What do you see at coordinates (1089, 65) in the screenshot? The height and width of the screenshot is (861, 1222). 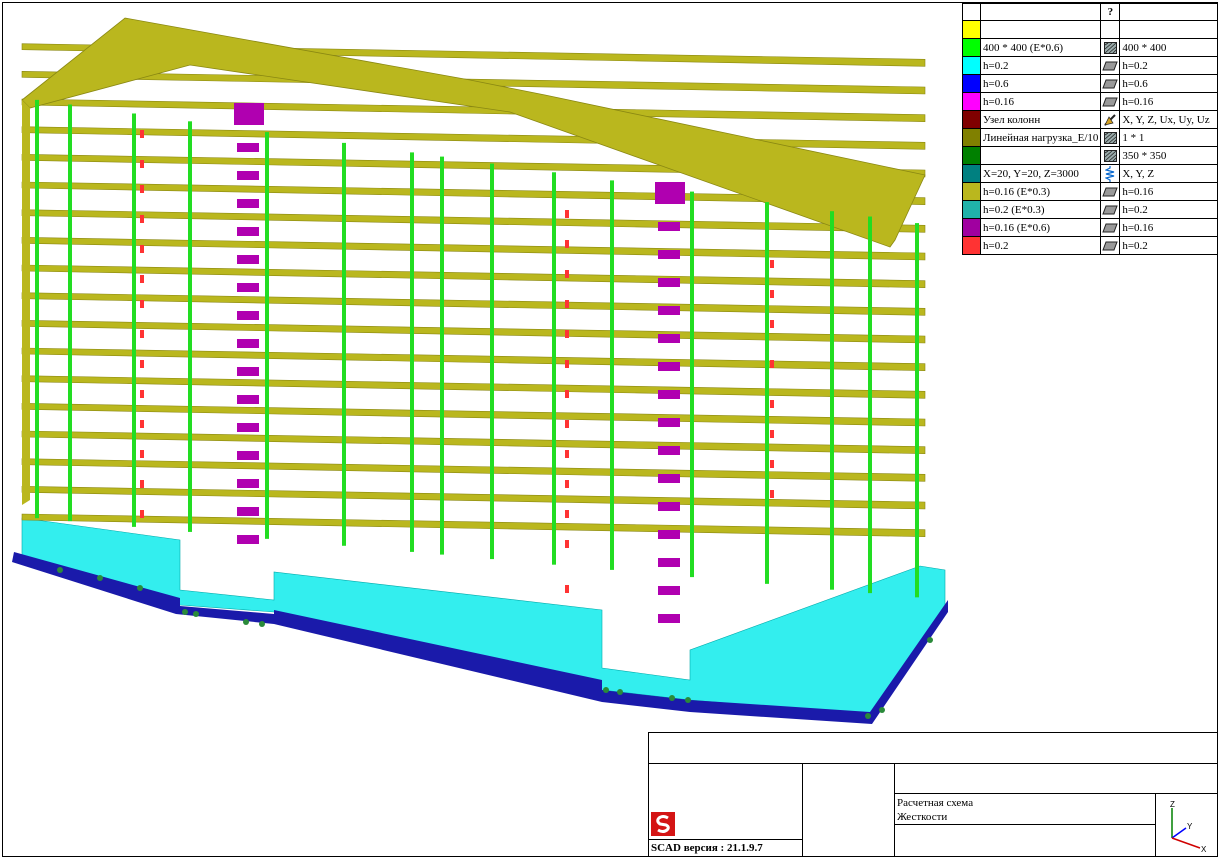 I see `legend-row: h=0.2 h=0.2` at bounding box center [1089, 65].